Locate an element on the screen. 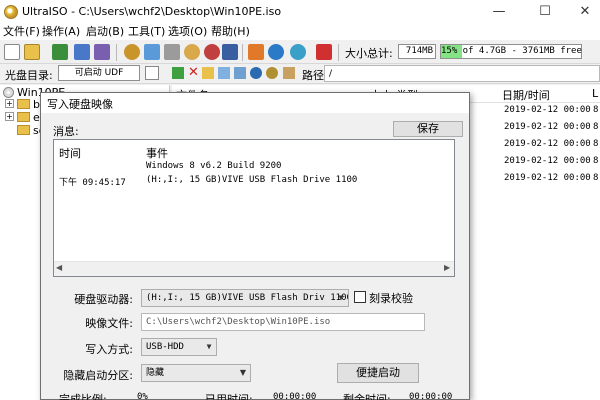  hide-partition-select: 隐藏 ▼ is located at coordinates (196, 373).